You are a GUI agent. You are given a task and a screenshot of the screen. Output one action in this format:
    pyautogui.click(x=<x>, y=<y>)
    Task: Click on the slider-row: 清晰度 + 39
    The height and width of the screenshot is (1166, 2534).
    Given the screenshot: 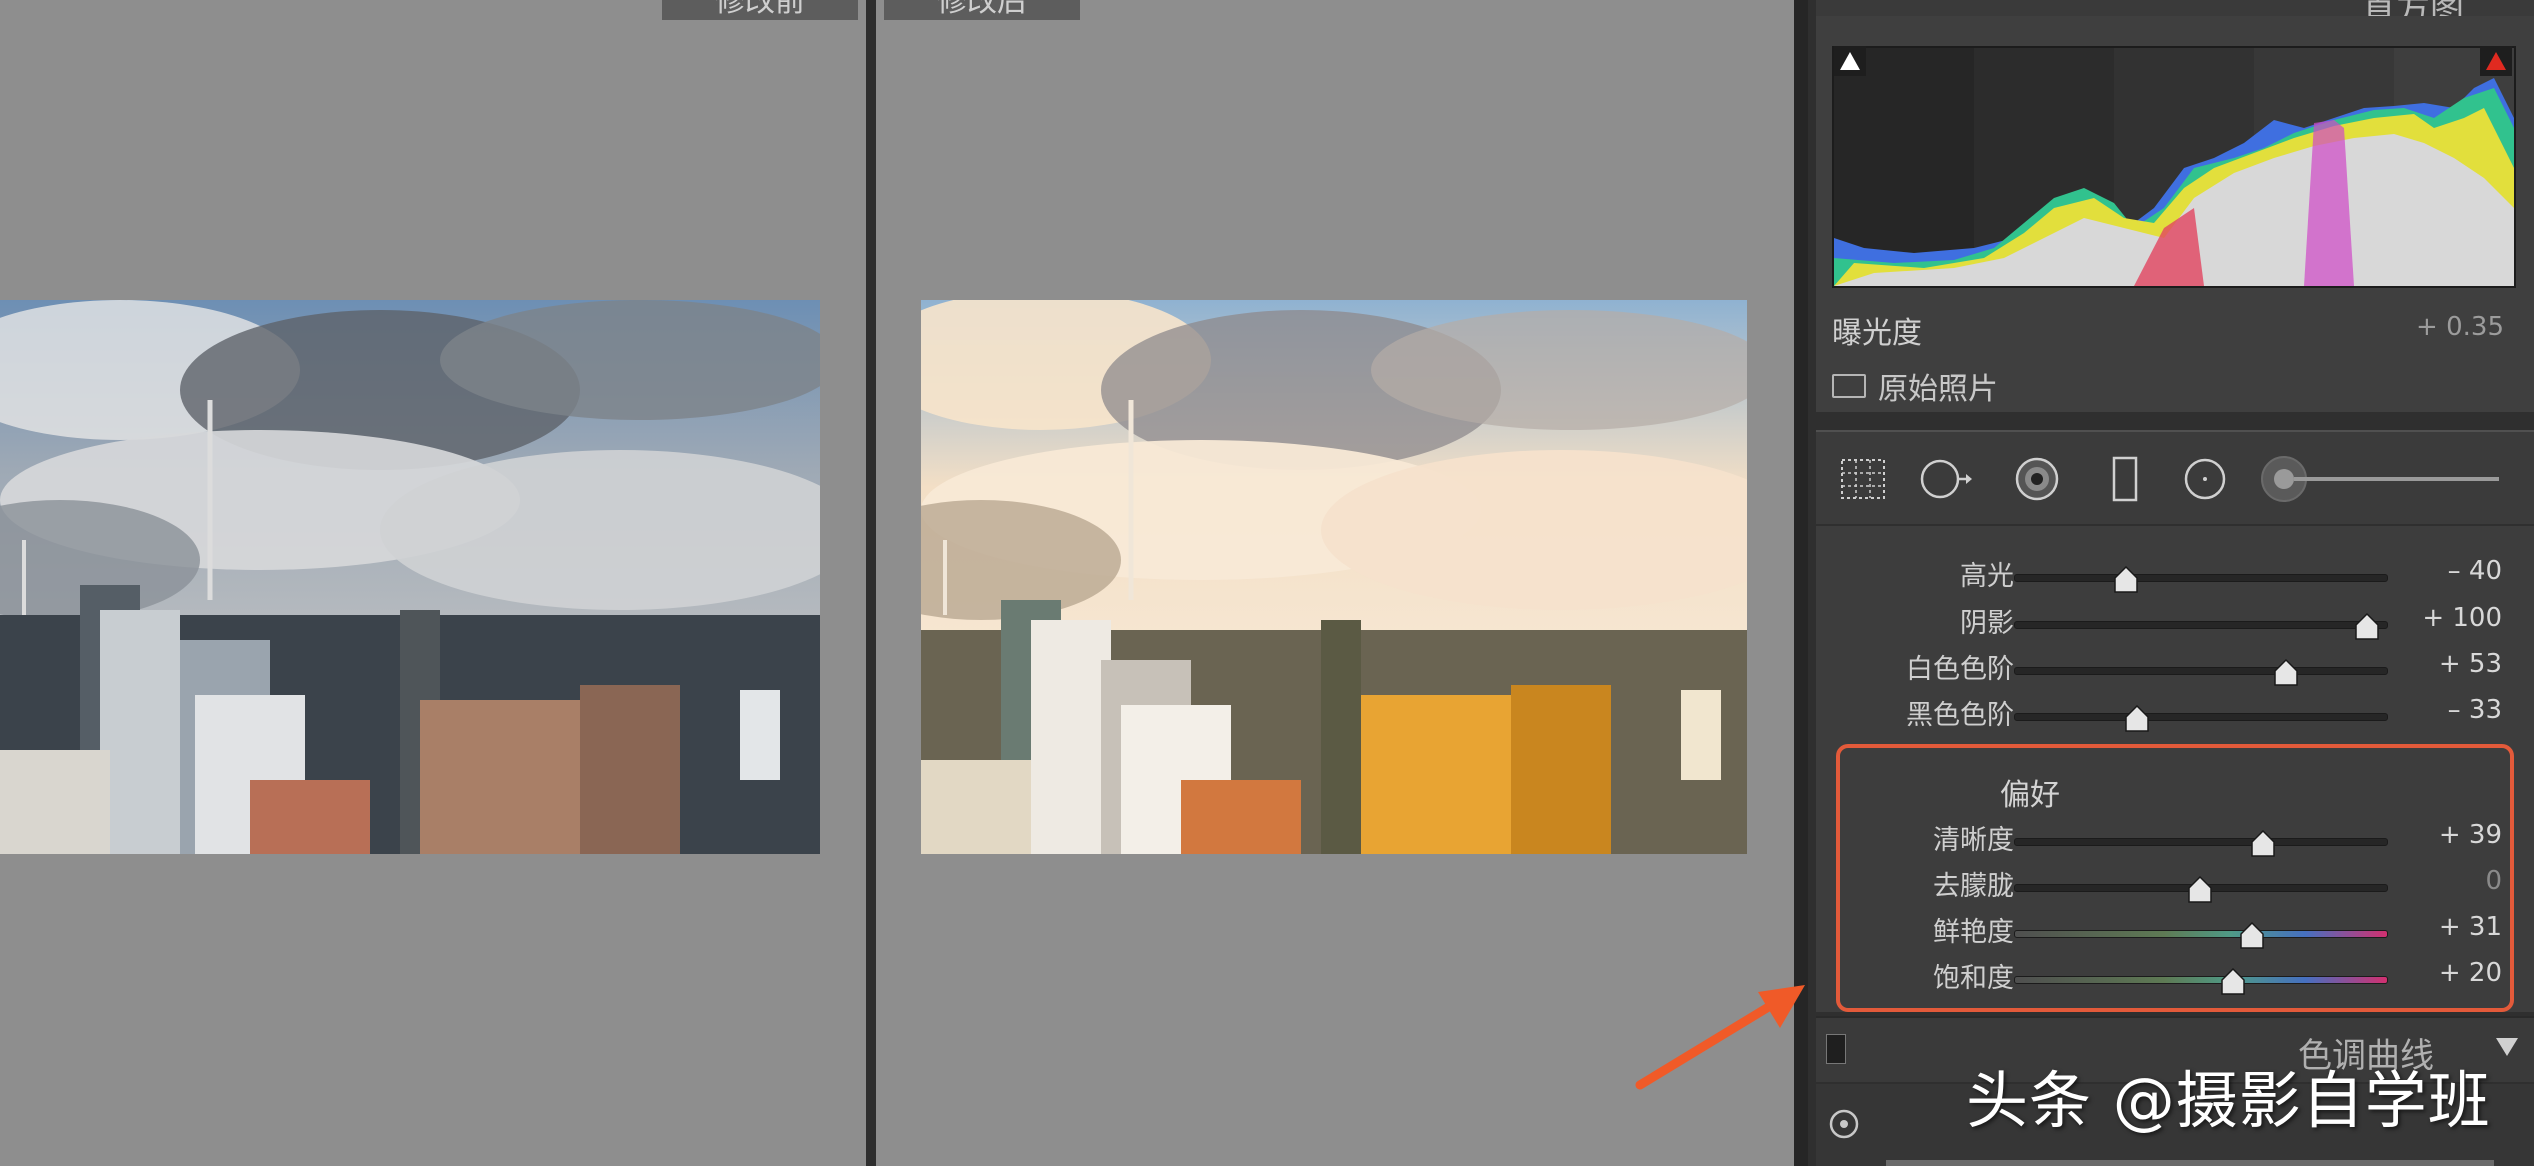 What is the action you would take?
    pyautogui.click(x=2175, y=838)
    